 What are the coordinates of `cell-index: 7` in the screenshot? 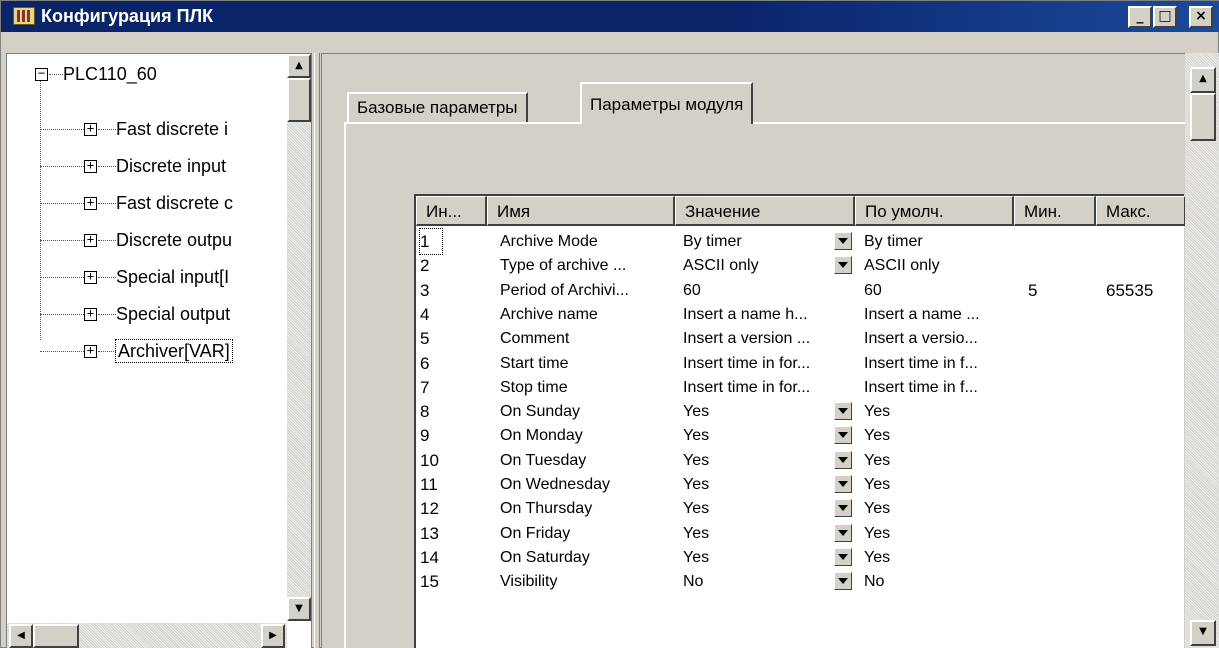 It's located at (450, 387).